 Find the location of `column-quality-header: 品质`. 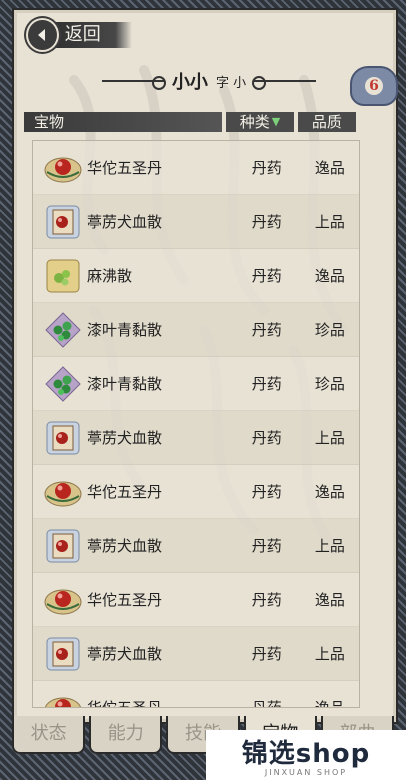

column-quality-header: 品质 is located at coordinates (326, 122).